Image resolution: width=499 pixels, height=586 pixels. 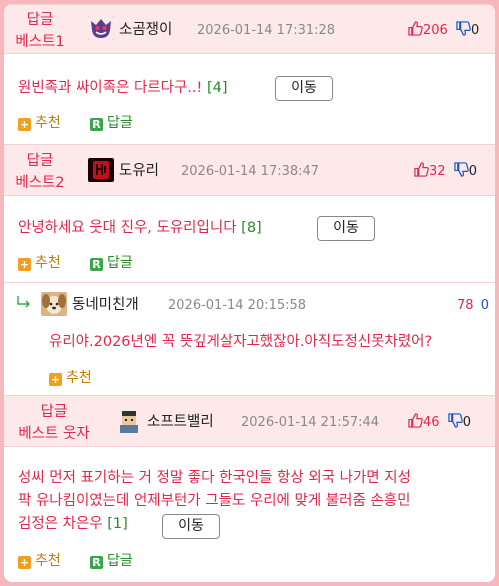 I want to click on badge-line: 베스트 웃자, so click(x=54, y=434).